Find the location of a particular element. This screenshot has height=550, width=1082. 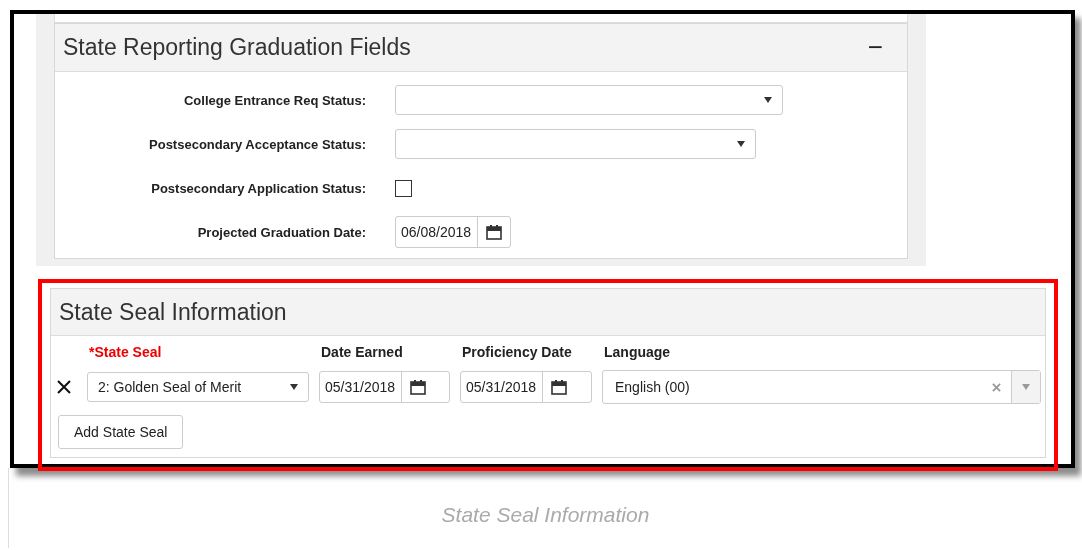

dropdown-field: English (00) is located at coordinates (821, 387).